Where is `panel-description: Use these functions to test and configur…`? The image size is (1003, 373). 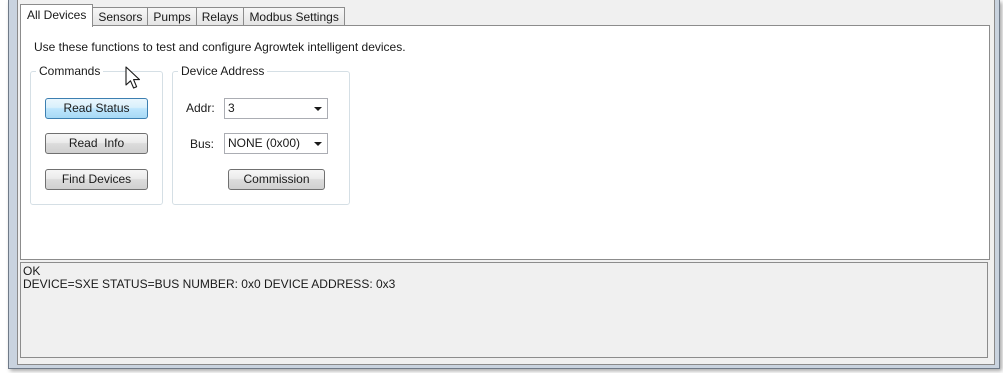
panel-description: Use these functions to test and configur… is located at coordinates (220, 47).